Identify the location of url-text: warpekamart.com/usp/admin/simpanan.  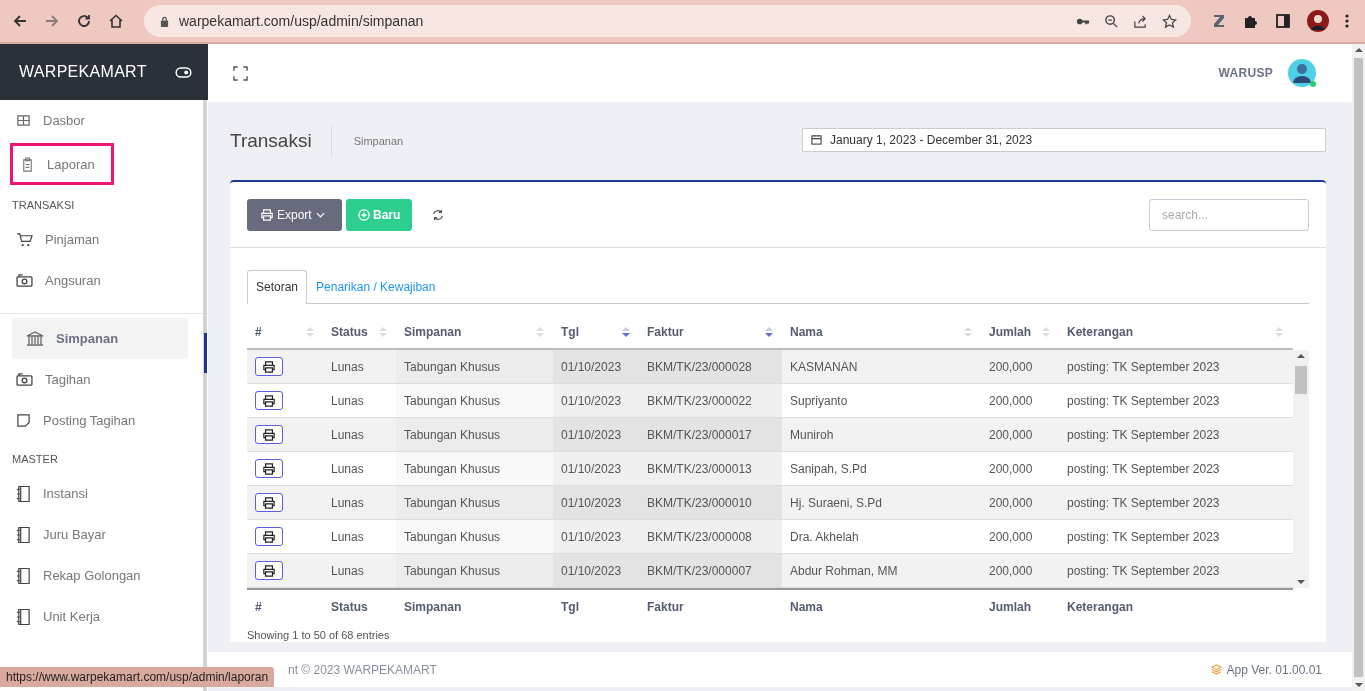
(301, 21).